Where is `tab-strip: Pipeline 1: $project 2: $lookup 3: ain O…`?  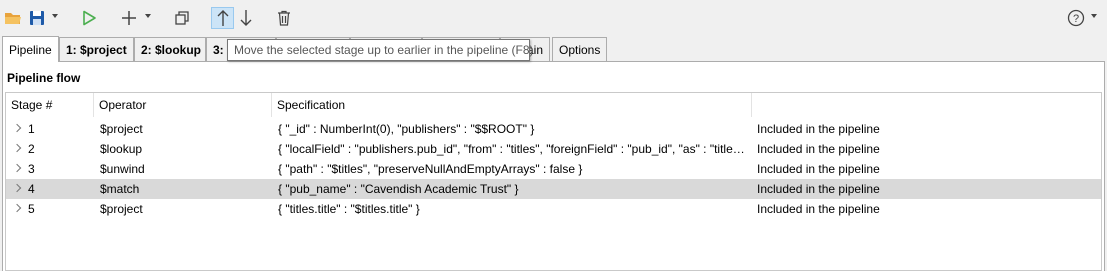 tab-strip: Pipeline 1: $project 2: $lookup 3: ain O… is located at coordinates (553, 49).